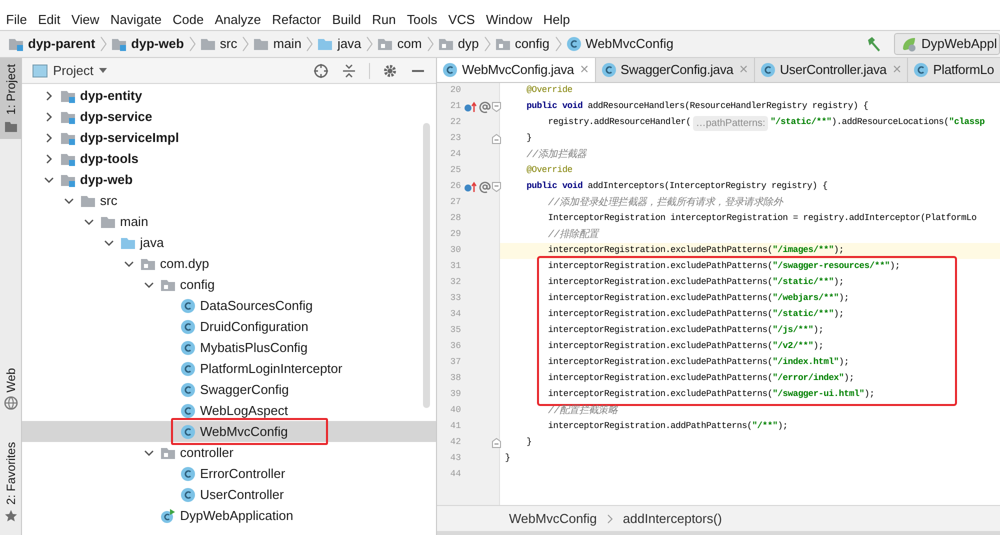  Describe the element at coordinates (455, 459) in the screenshot. I see `line-number: 43` at that location.